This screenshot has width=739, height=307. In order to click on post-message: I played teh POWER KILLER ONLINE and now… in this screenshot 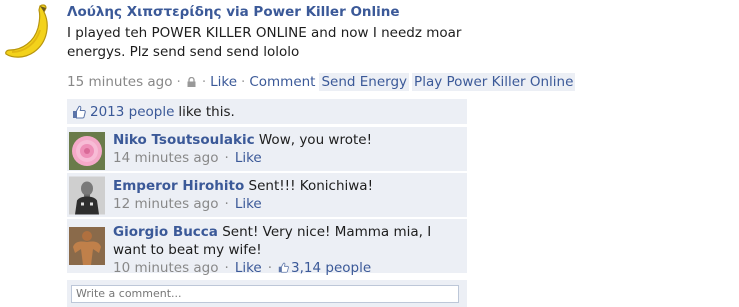, I will do `click(264, 42)`.